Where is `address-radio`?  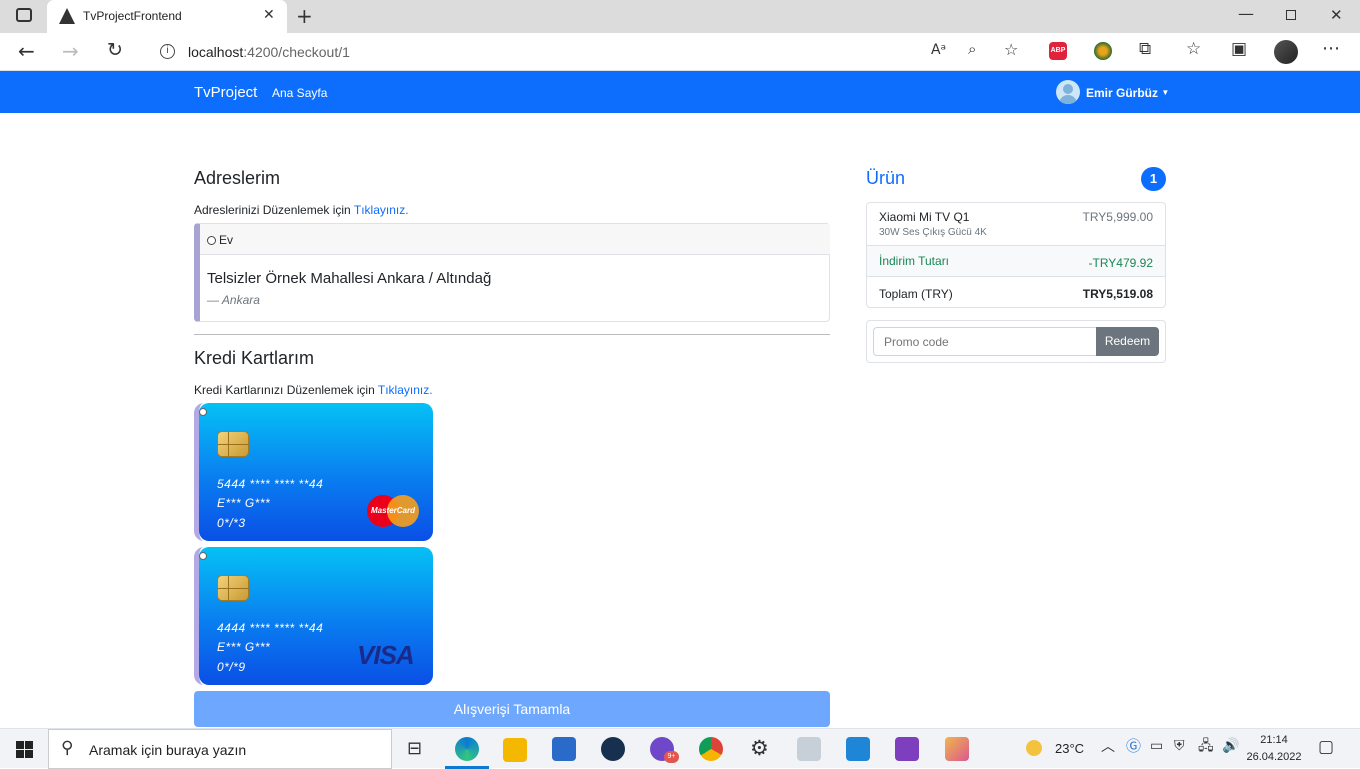
address-radio is located at coordinates (211, 240).